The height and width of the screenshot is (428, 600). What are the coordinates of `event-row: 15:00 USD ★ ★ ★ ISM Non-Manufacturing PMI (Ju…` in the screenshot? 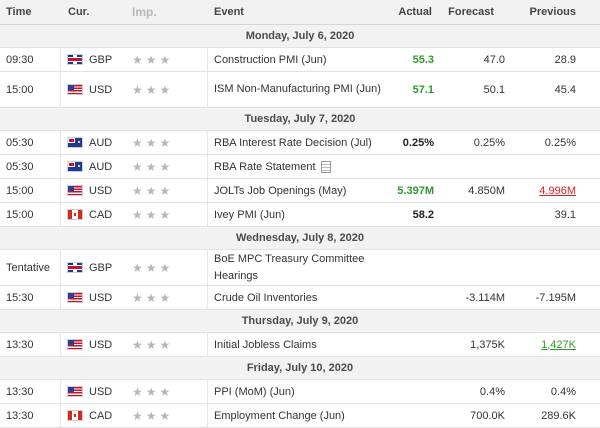 It's located at (300, 90).